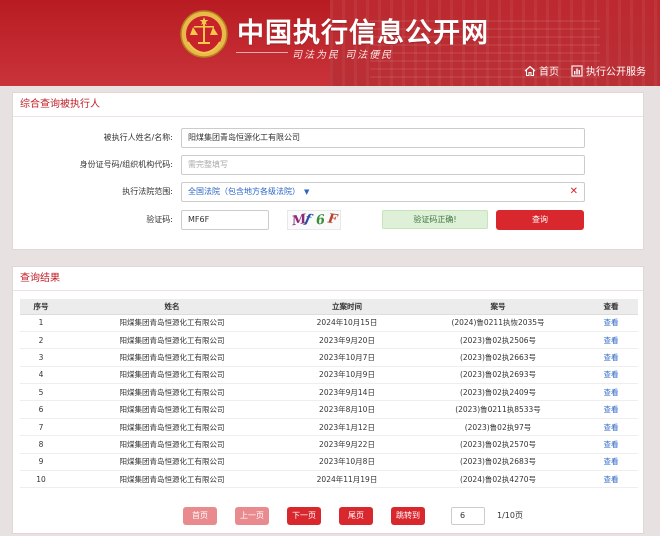  I want to click on row-date: 2024年11月19日, so click(347, 479).